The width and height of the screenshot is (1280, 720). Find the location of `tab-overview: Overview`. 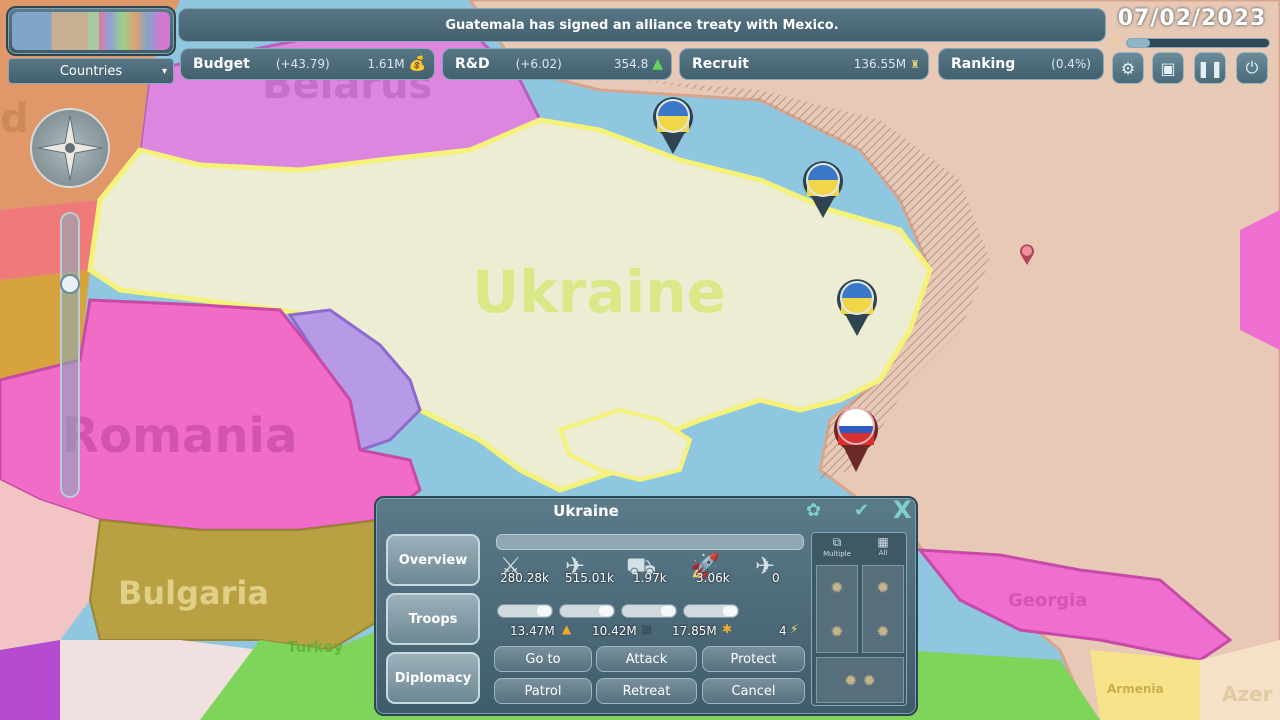

tab-overview: Overview is located at coordinates (433, 560).